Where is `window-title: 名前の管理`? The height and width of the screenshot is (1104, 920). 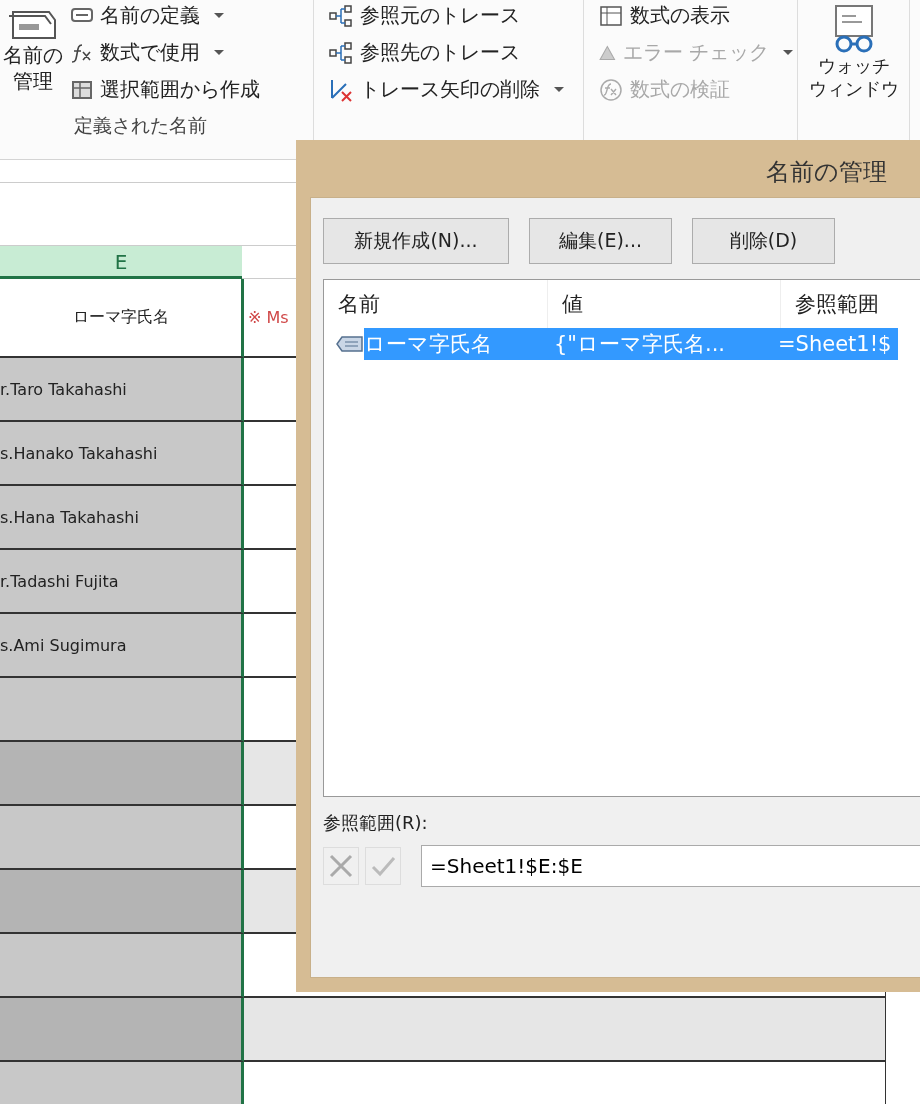 window-title: 名前の管理 is located at coordinates (826, 172).